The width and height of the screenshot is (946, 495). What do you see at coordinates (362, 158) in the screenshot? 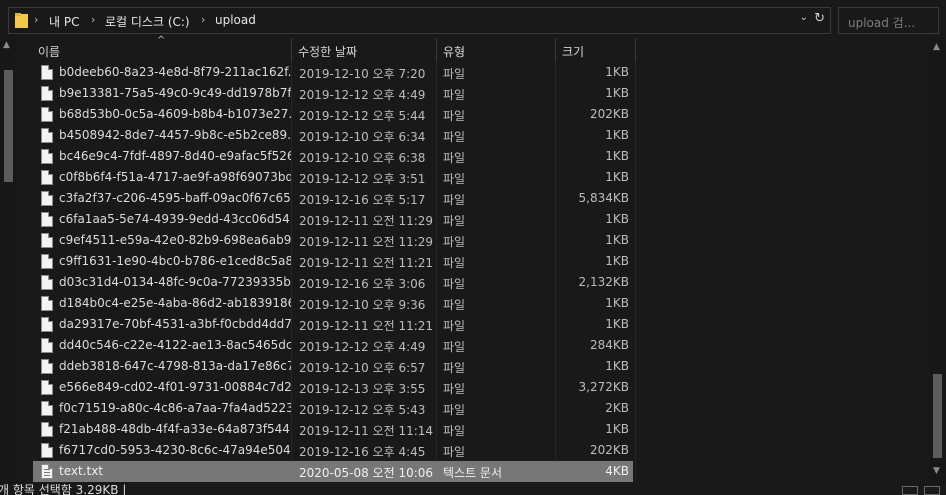
I see `file-date: 2019-12-10 오후 6:38` at bounding box center [362, 158].